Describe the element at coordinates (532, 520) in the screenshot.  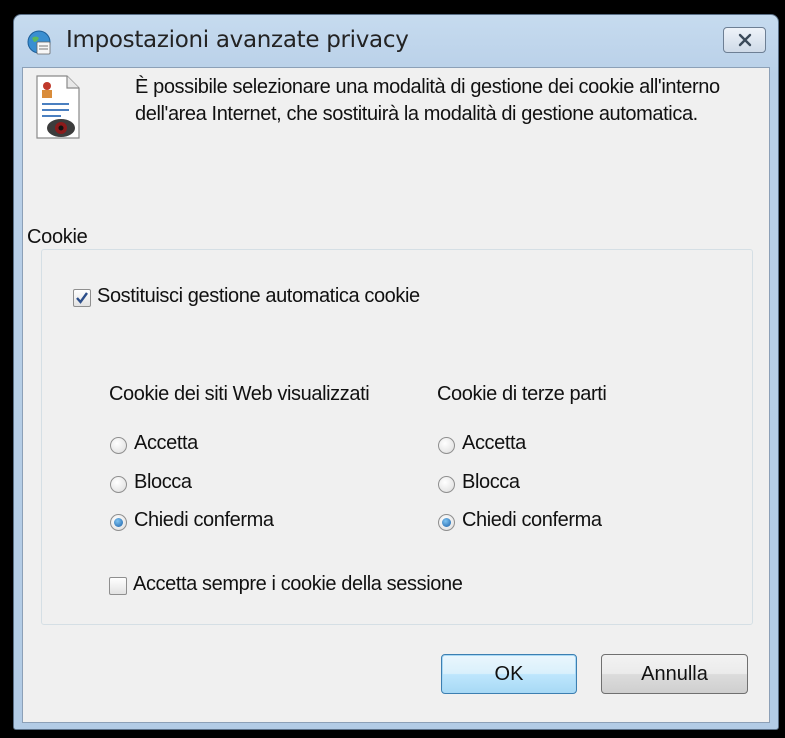
I see `third-party-prompt-label: Chiedi conferma` at that location.